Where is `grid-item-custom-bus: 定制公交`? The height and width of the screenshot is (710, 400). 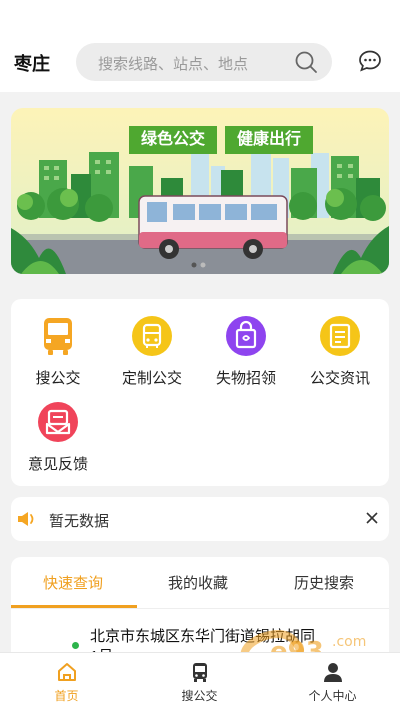
grid-item-custom-bus: 定制公交 is located at coordinates (152, 353).